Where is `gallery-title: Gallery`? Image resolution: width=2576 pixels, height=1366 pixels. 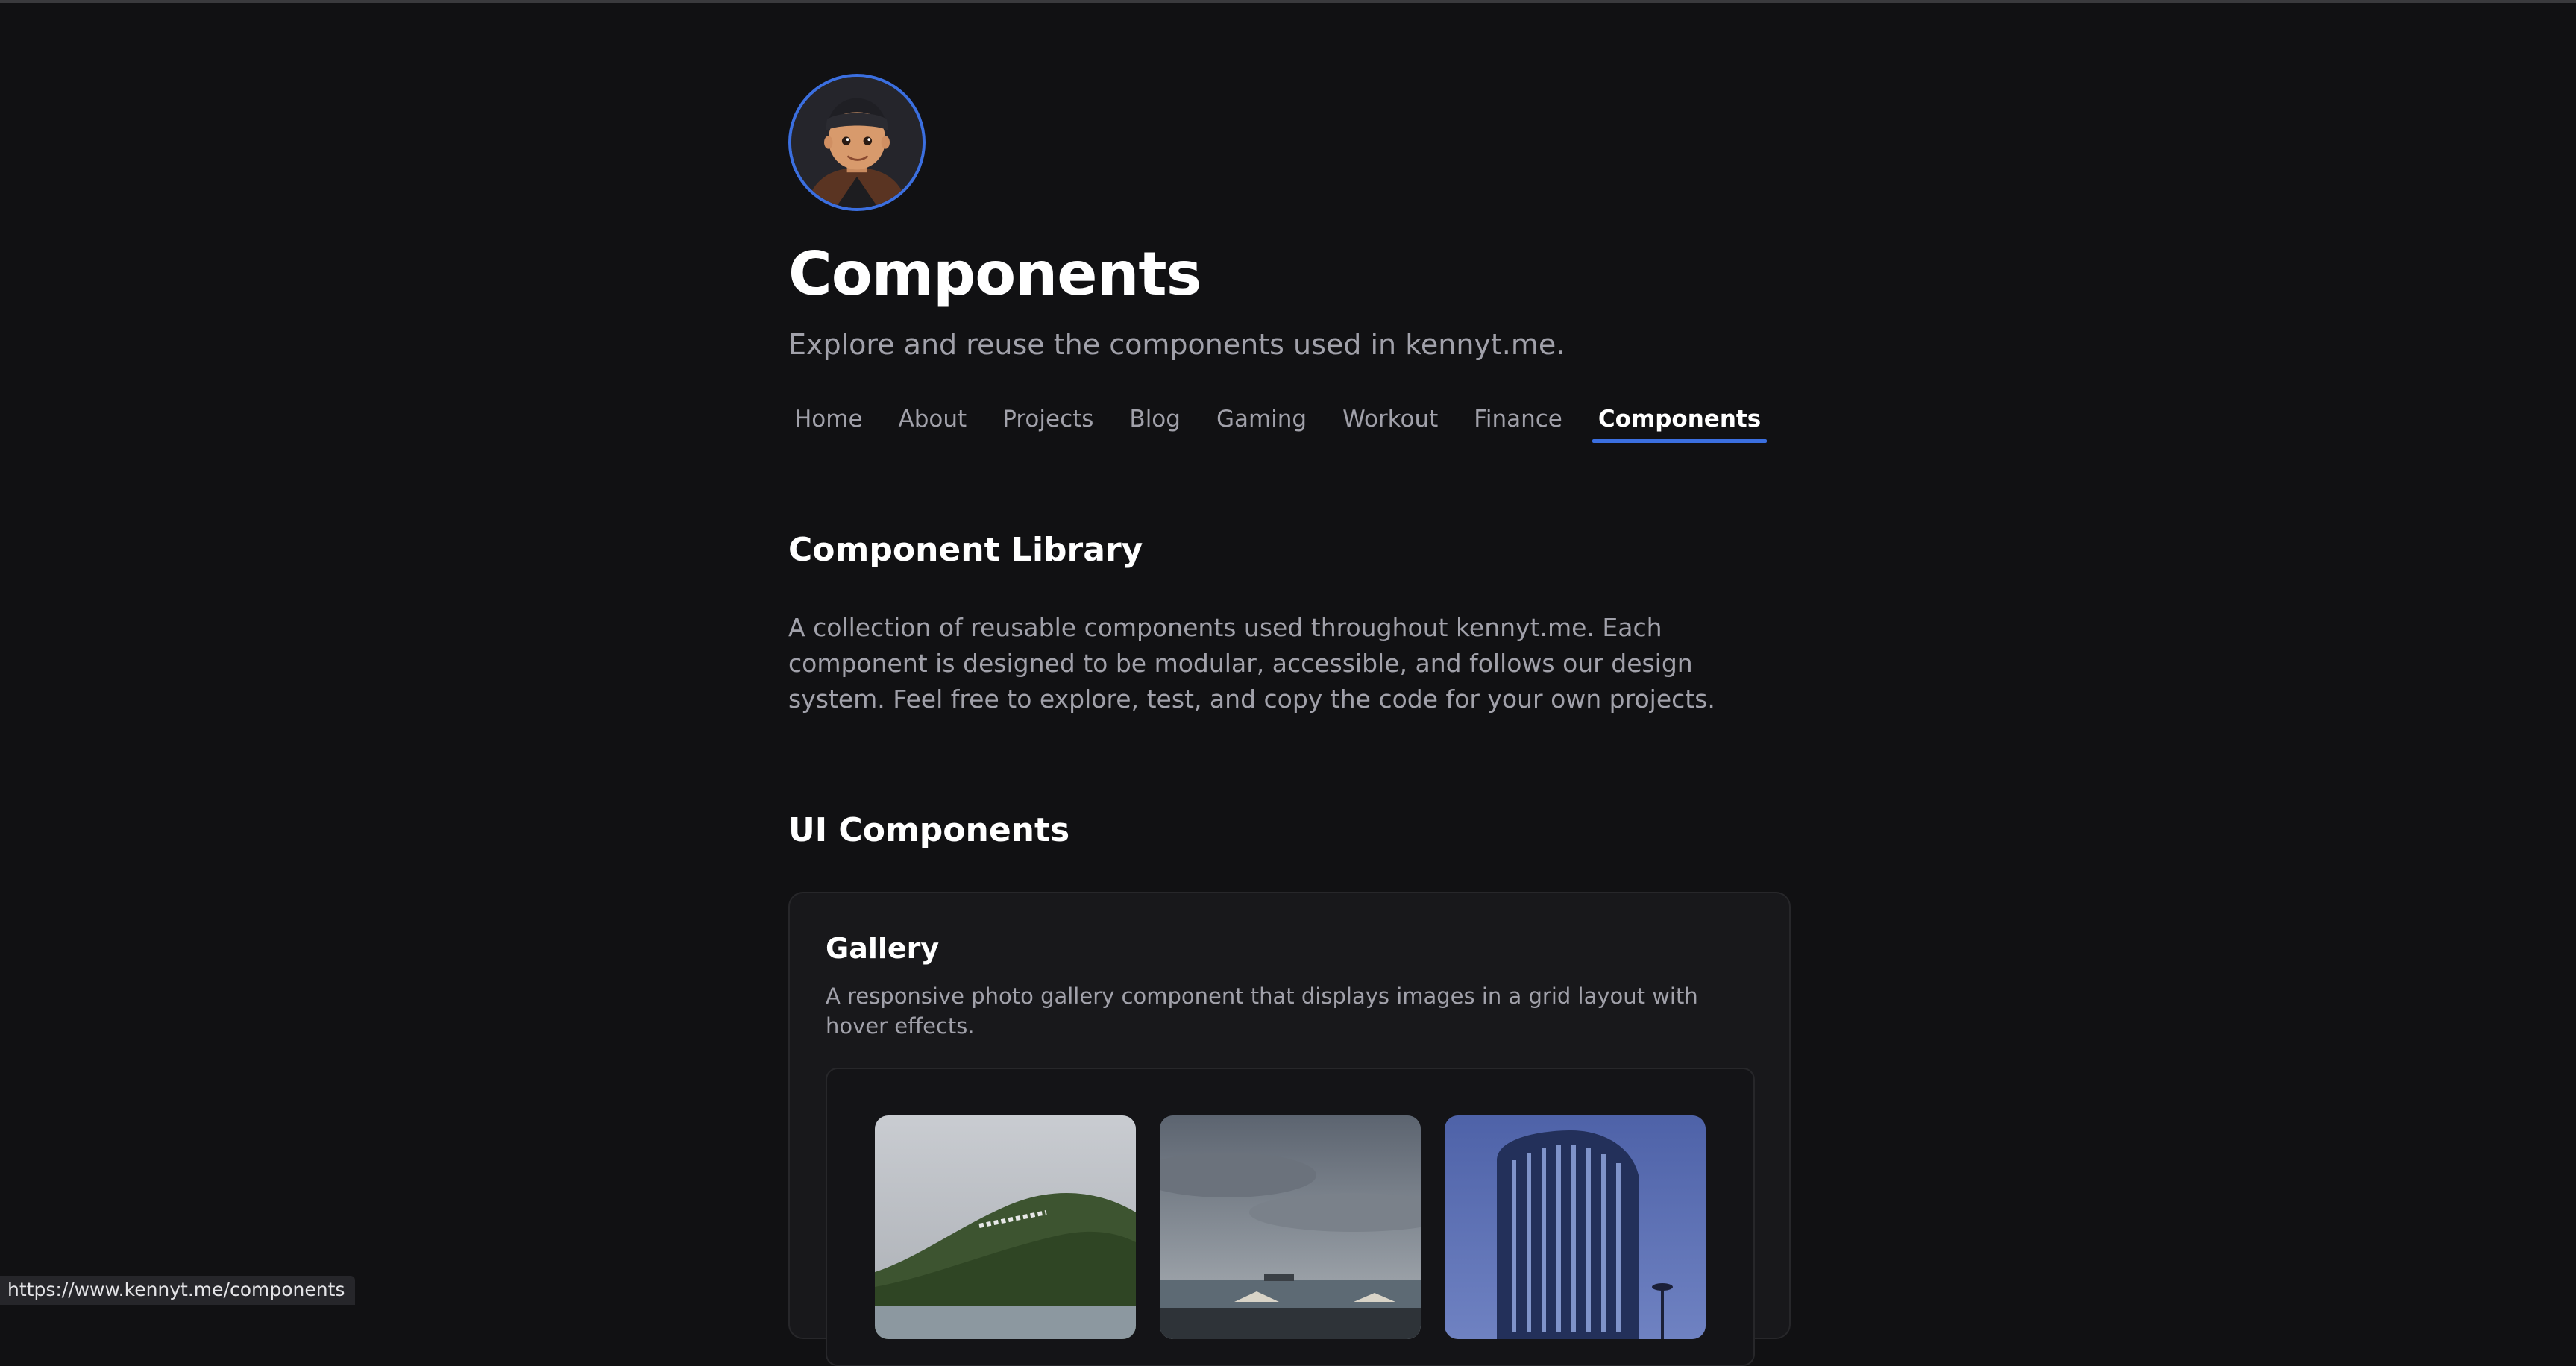
gallery-title: Gallery is located at coordinates (883, 948).